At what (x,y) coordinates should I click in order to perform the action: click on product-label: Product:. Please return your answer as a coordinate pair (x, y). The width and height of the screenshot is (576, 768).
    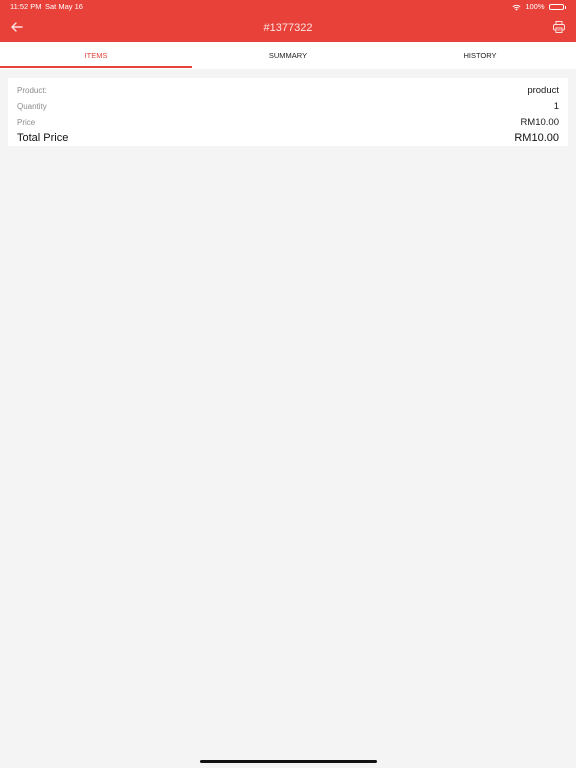
    Looking at the image, I should click on (32, 90).